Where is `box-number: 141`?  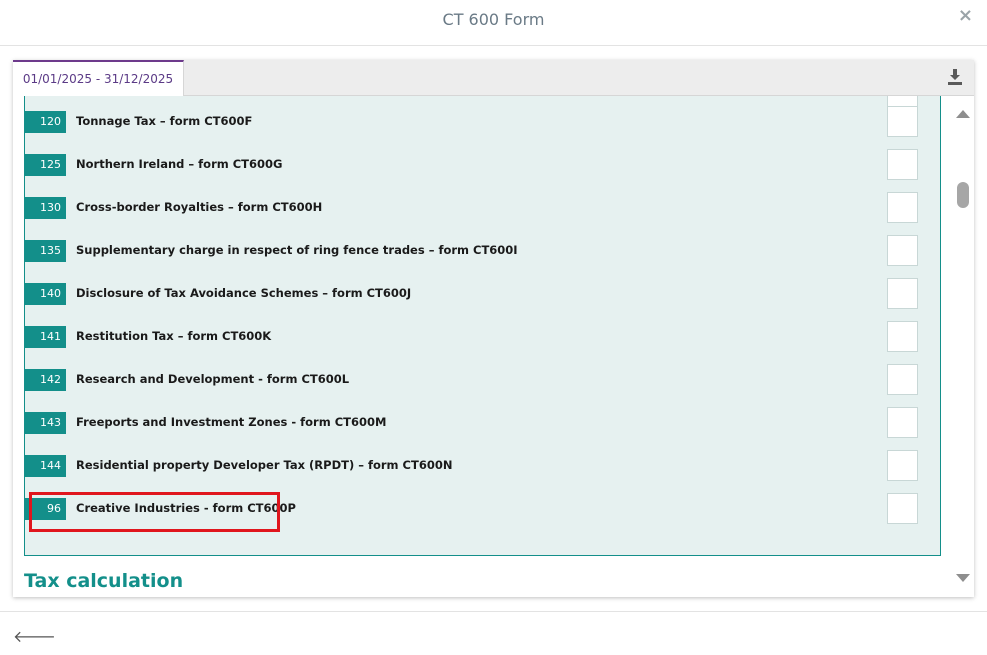
box-number: 141 is located at coordinates (45, 337).